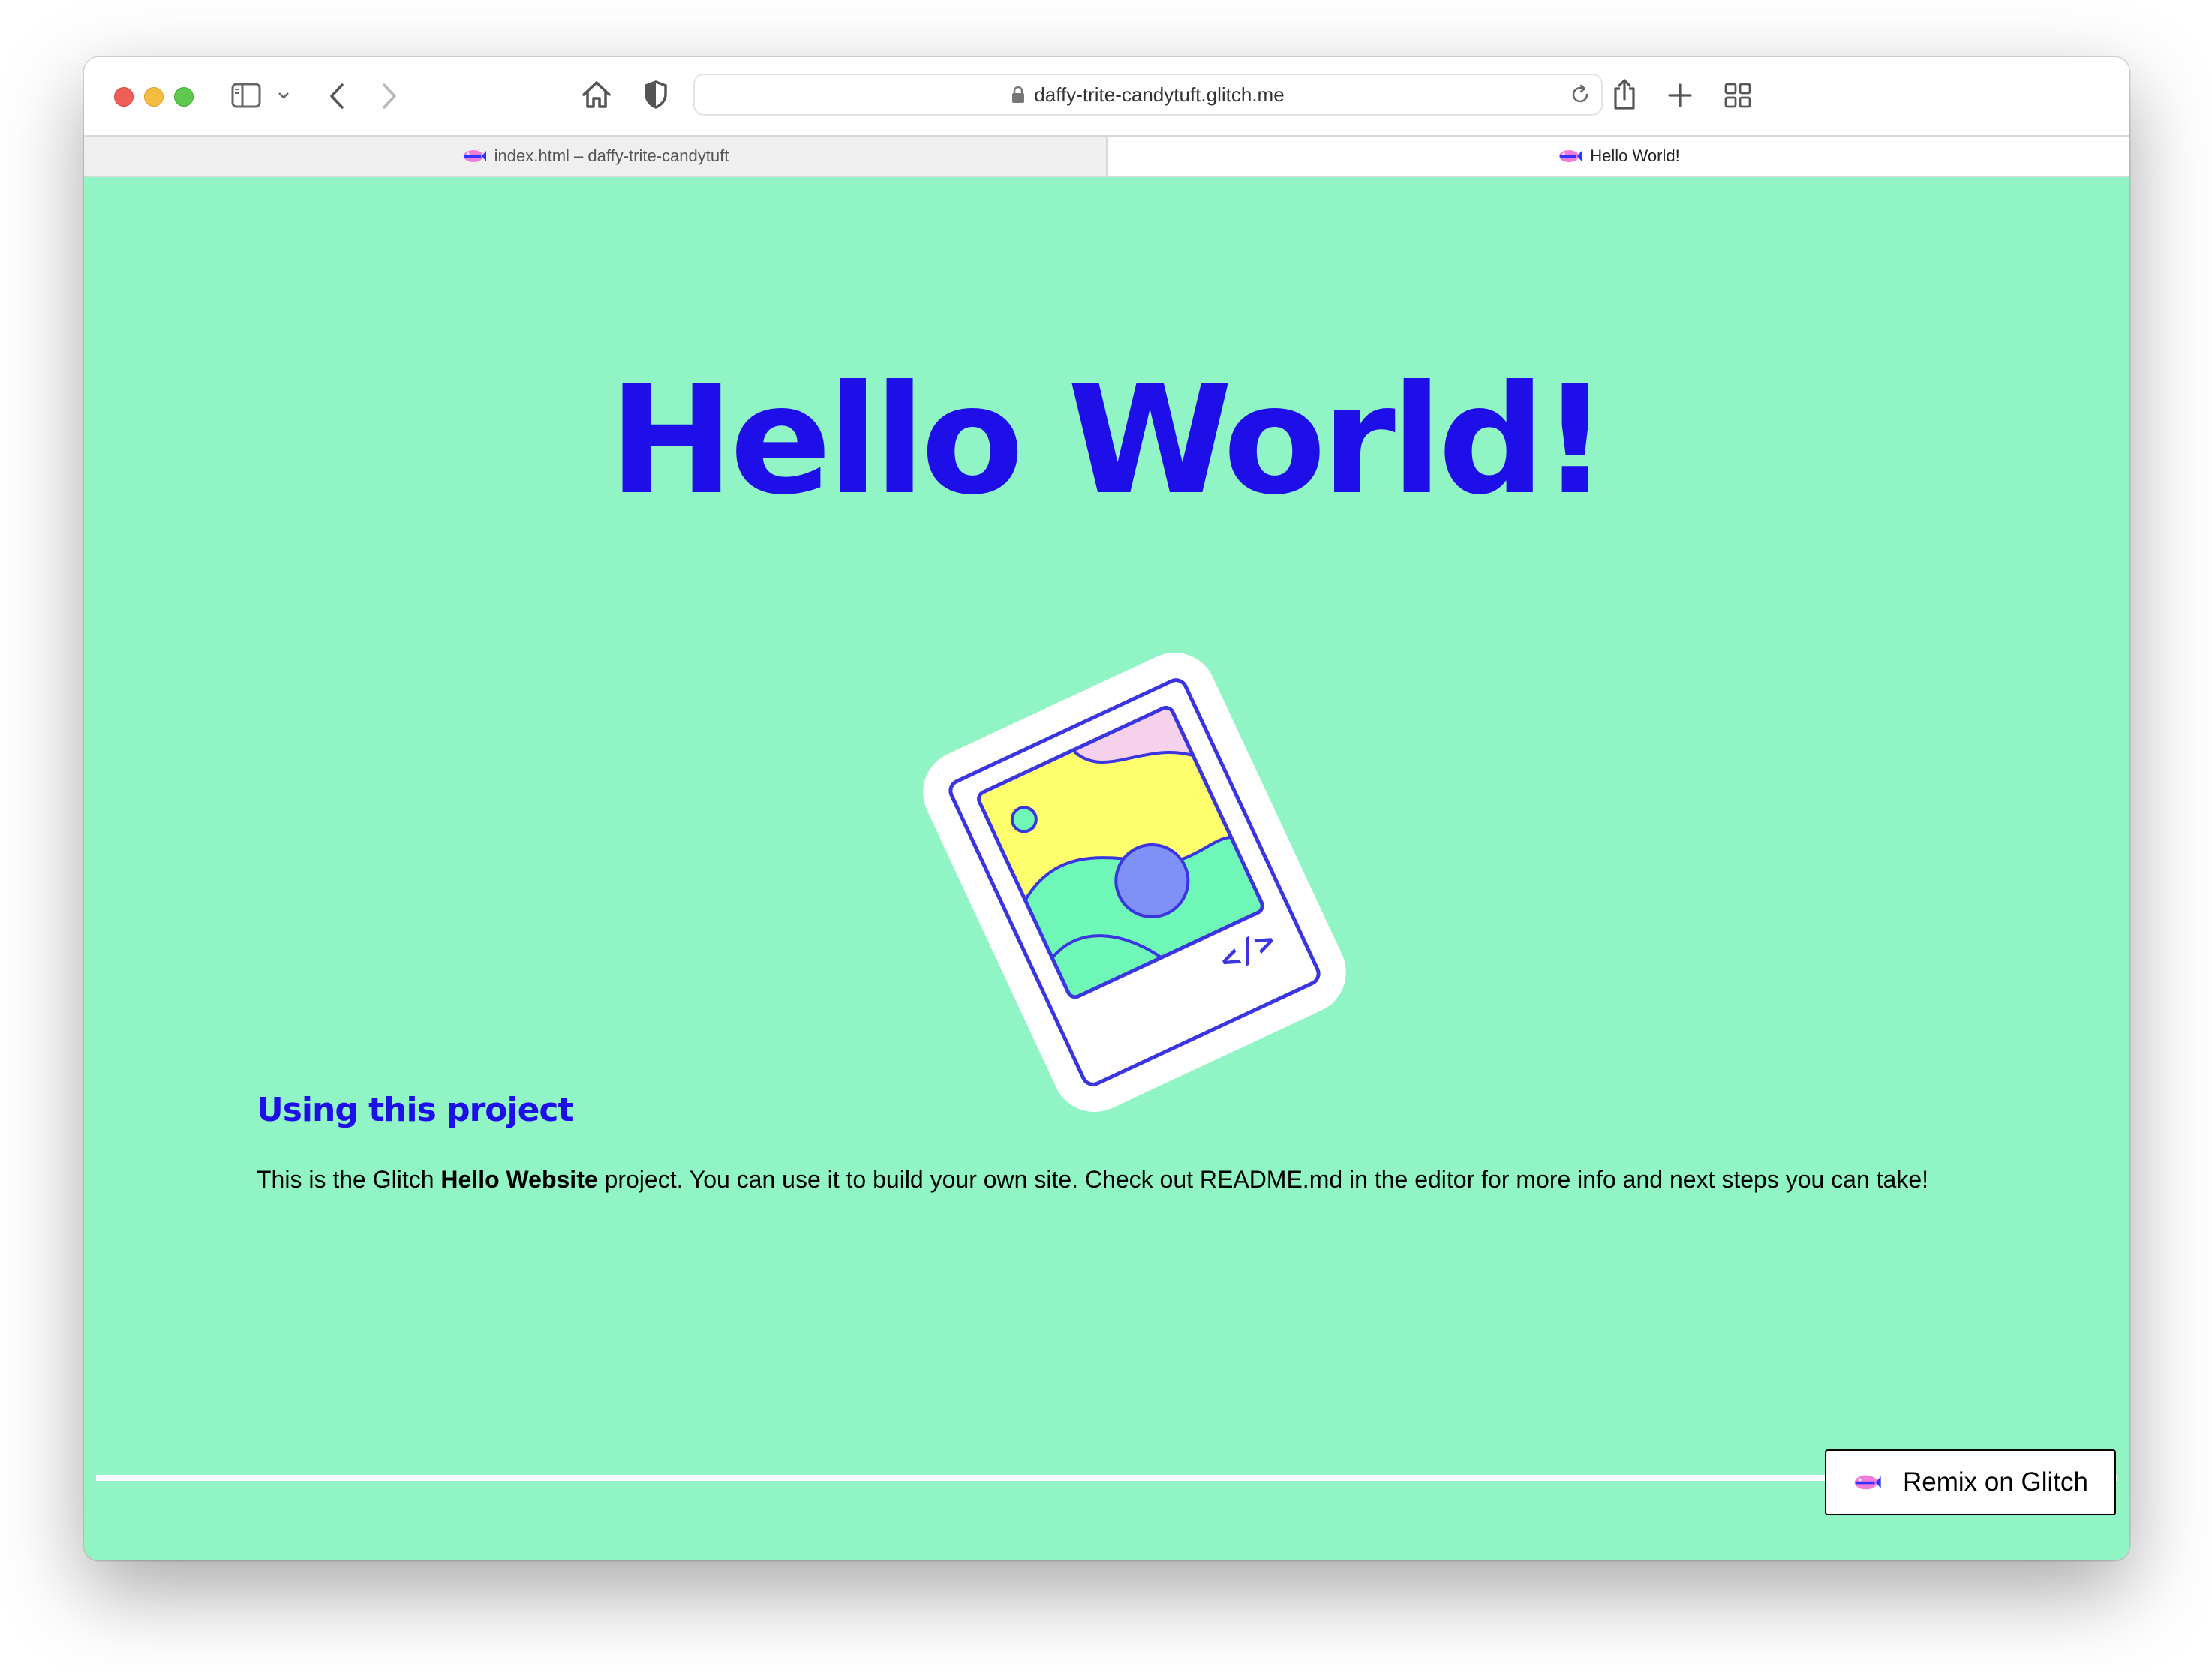 This screenshot has height=1673, width=2212. What do you see at coordinates (1160, 94) in the screenshot?
I see `url-text: daffy-trite-candytuft.glitch.me` at bounding box center [1160, 94].